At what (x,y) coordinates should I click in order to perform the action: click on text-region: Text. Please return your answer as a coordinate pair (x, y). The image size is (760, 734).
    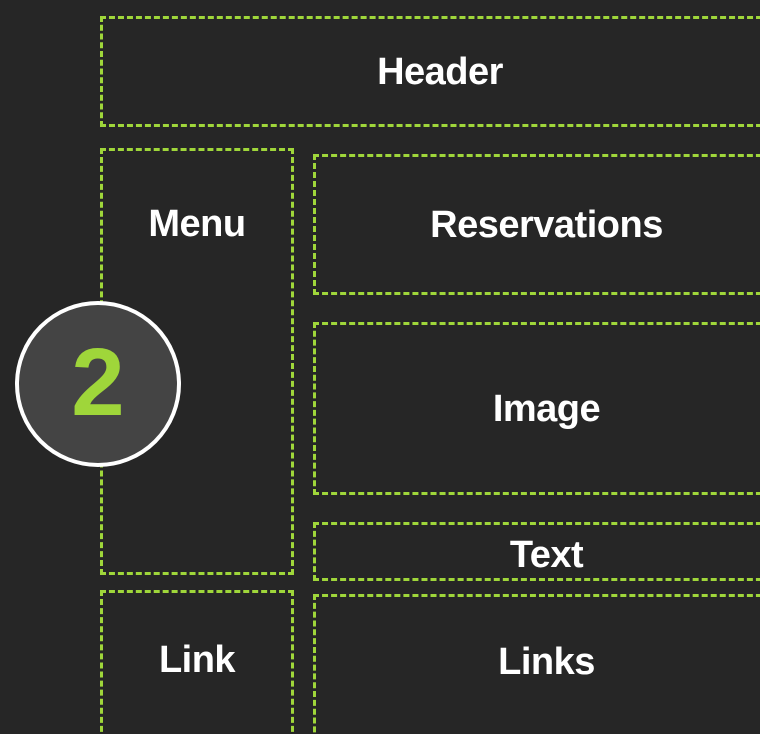
    Looking at the image, I should click on (536, 551).